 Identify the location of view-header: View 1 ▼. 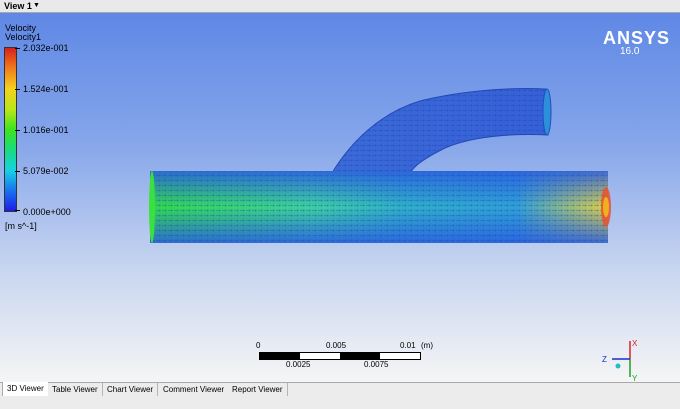
(340, 6).